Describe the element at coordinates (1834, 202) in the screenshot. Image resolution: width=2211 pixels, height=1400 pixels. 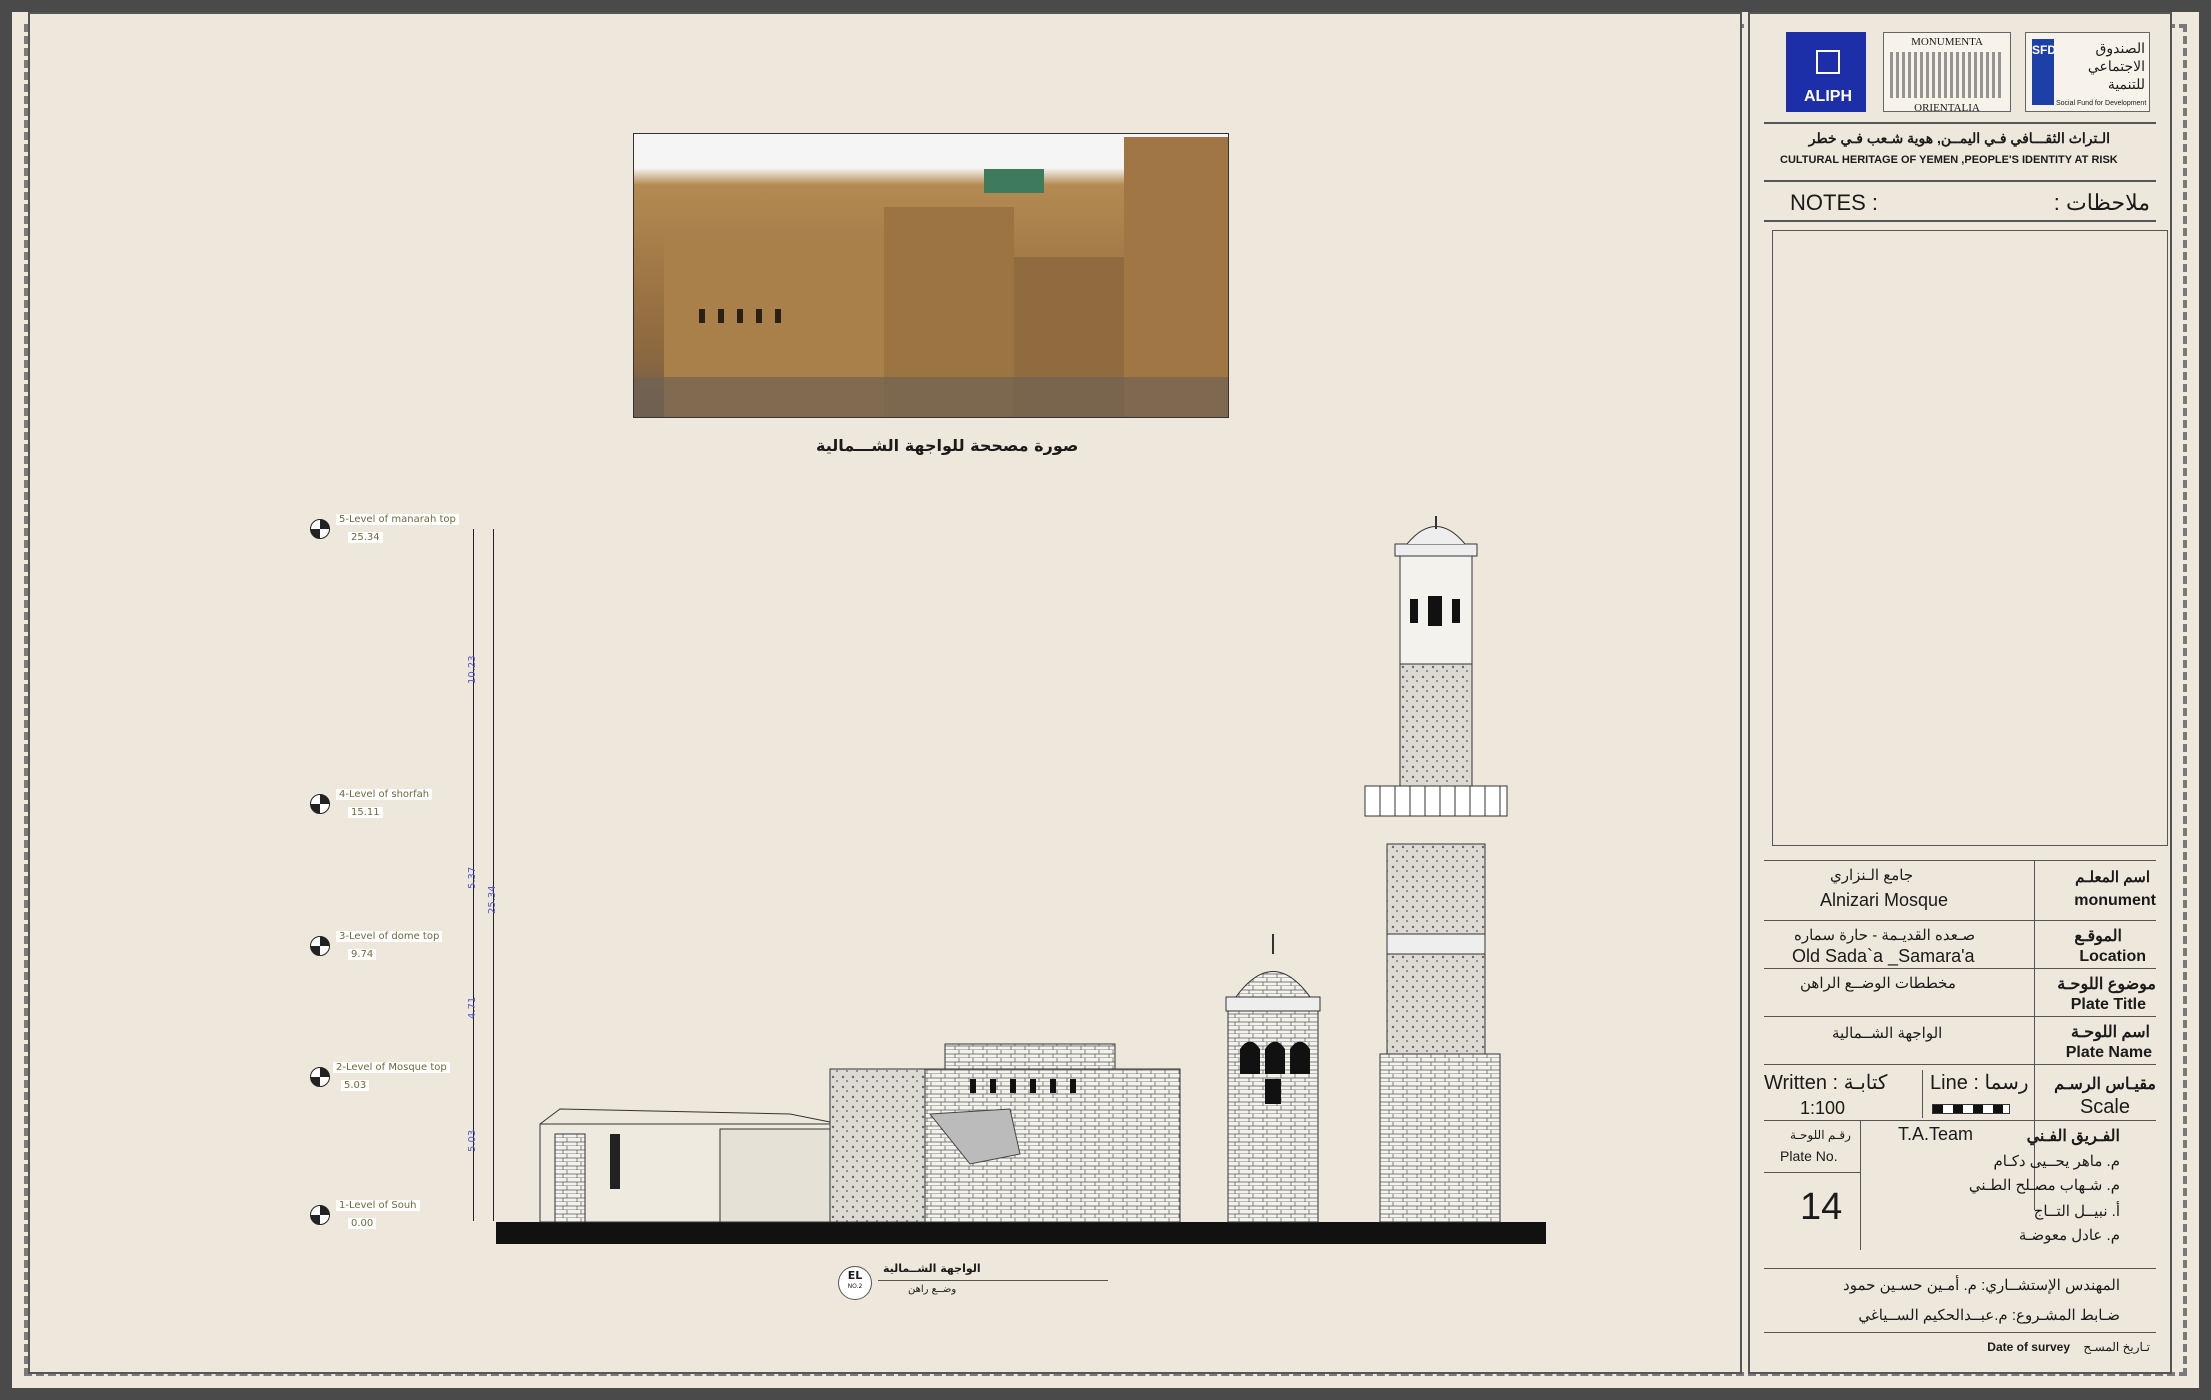
I see `notes-label-en: NOTES :` at that location.